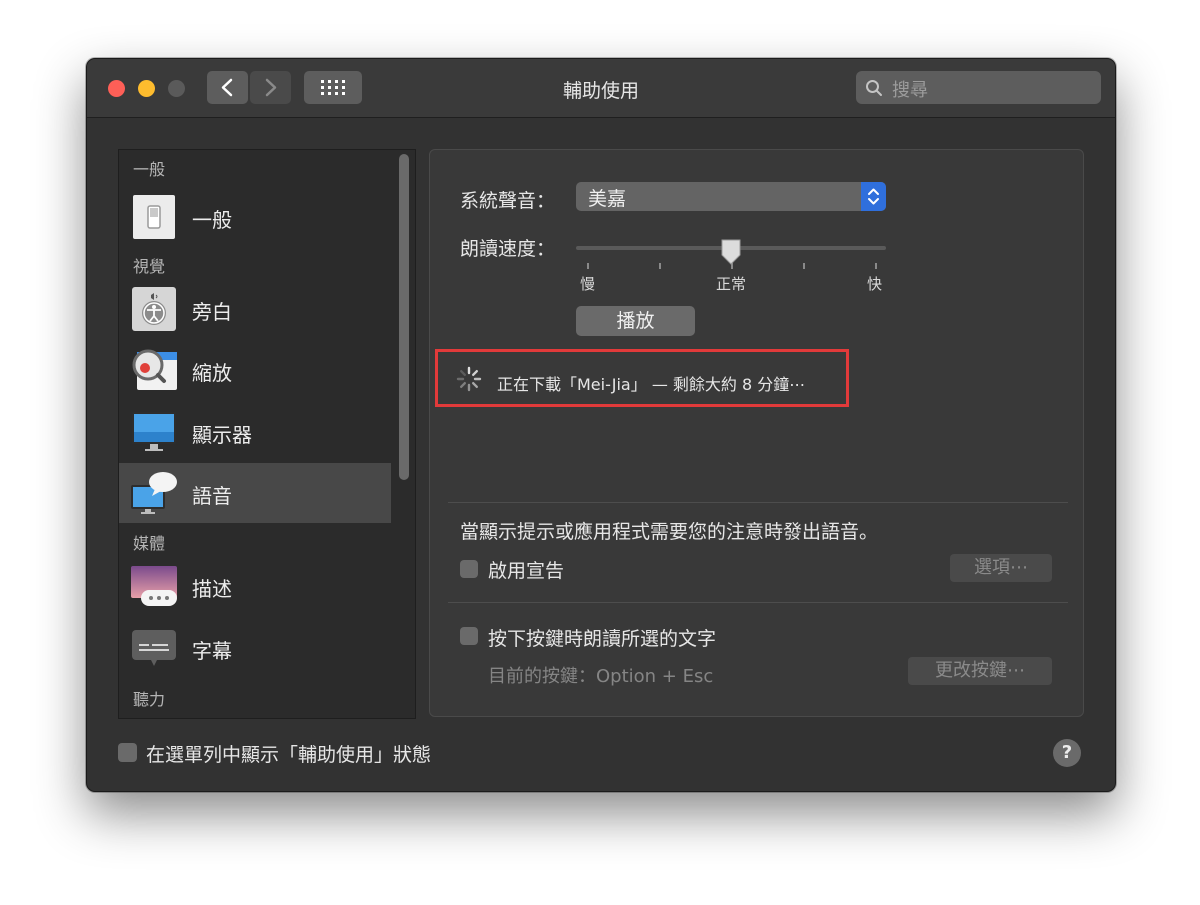 This screenshot has height=905, width=1200. What do you see at coordinates (154, 217) in the screenshot?
I see `general-switch-icon` at bounding box center [154, 217].